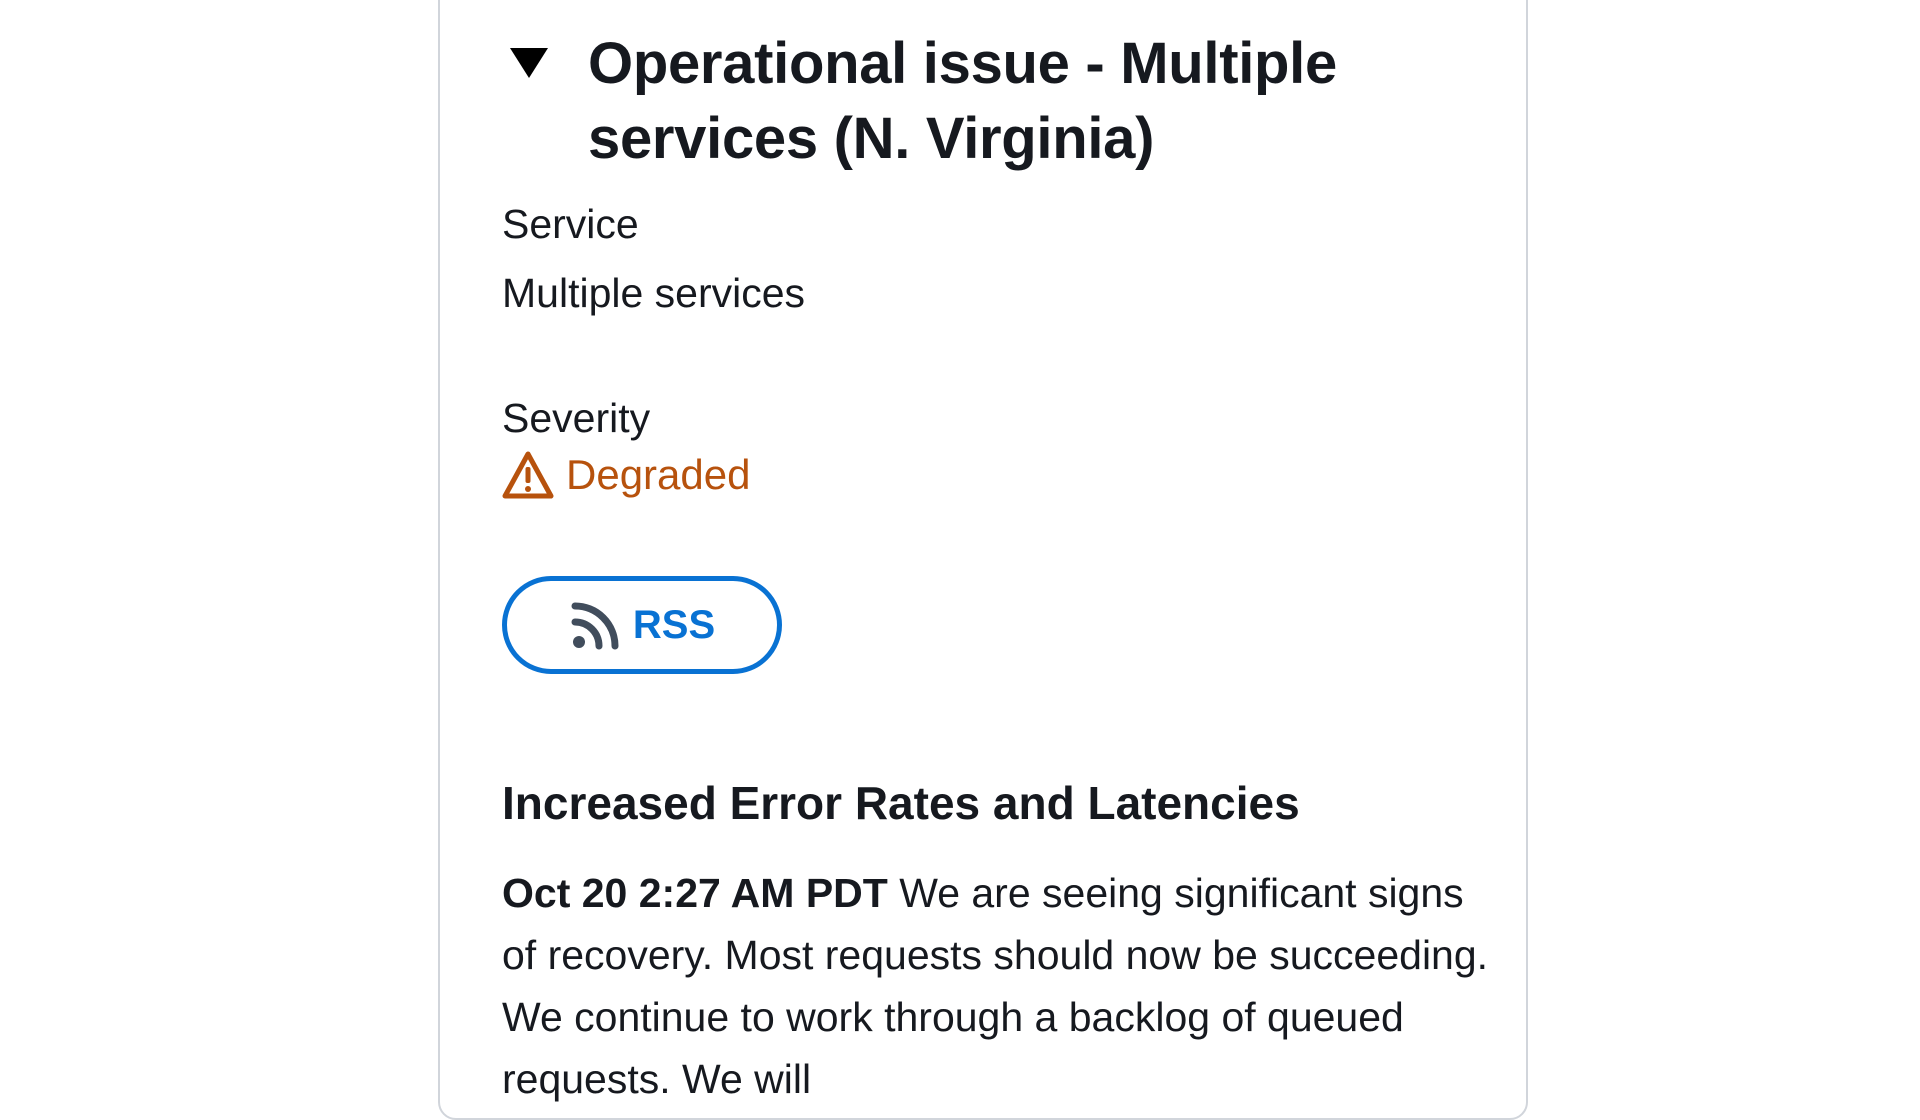 This screenshot has height=1120, width=1920. I want to click on service-label: Service, so click(570, 224).